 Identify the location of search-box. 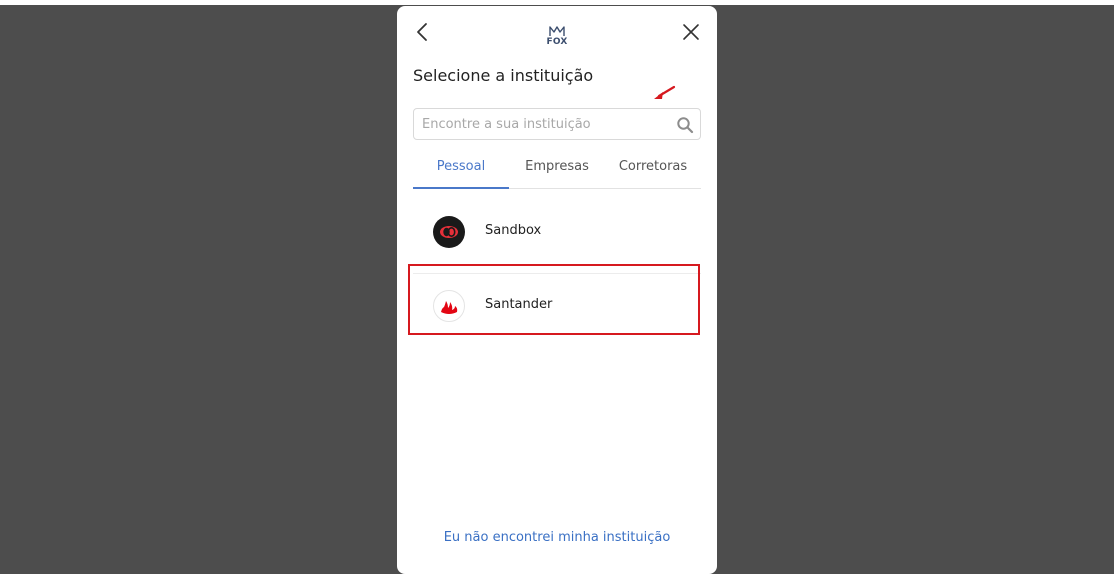
(557, 124).